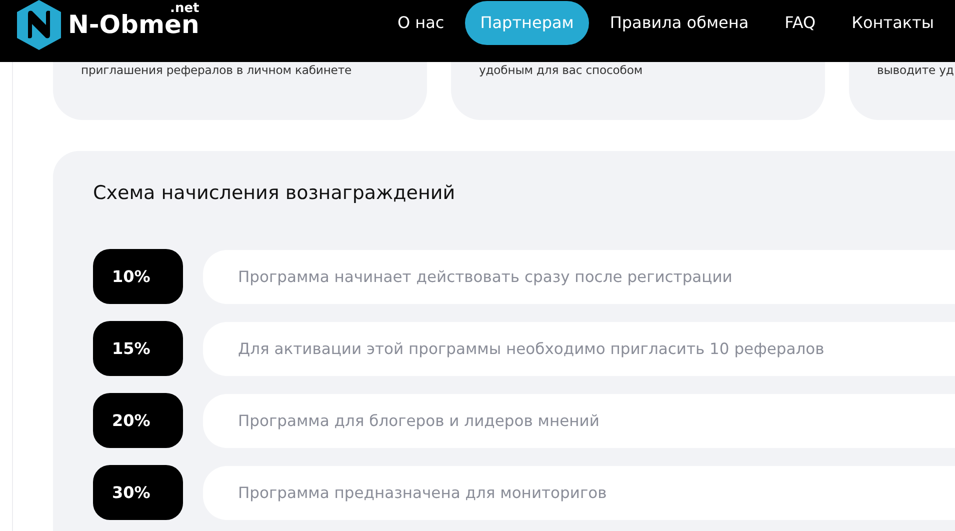  Describe the element at coordinates (579, 277) in the screenshot. I see `program-description: Программа начинает действовать сразу после регистрации` at that location.